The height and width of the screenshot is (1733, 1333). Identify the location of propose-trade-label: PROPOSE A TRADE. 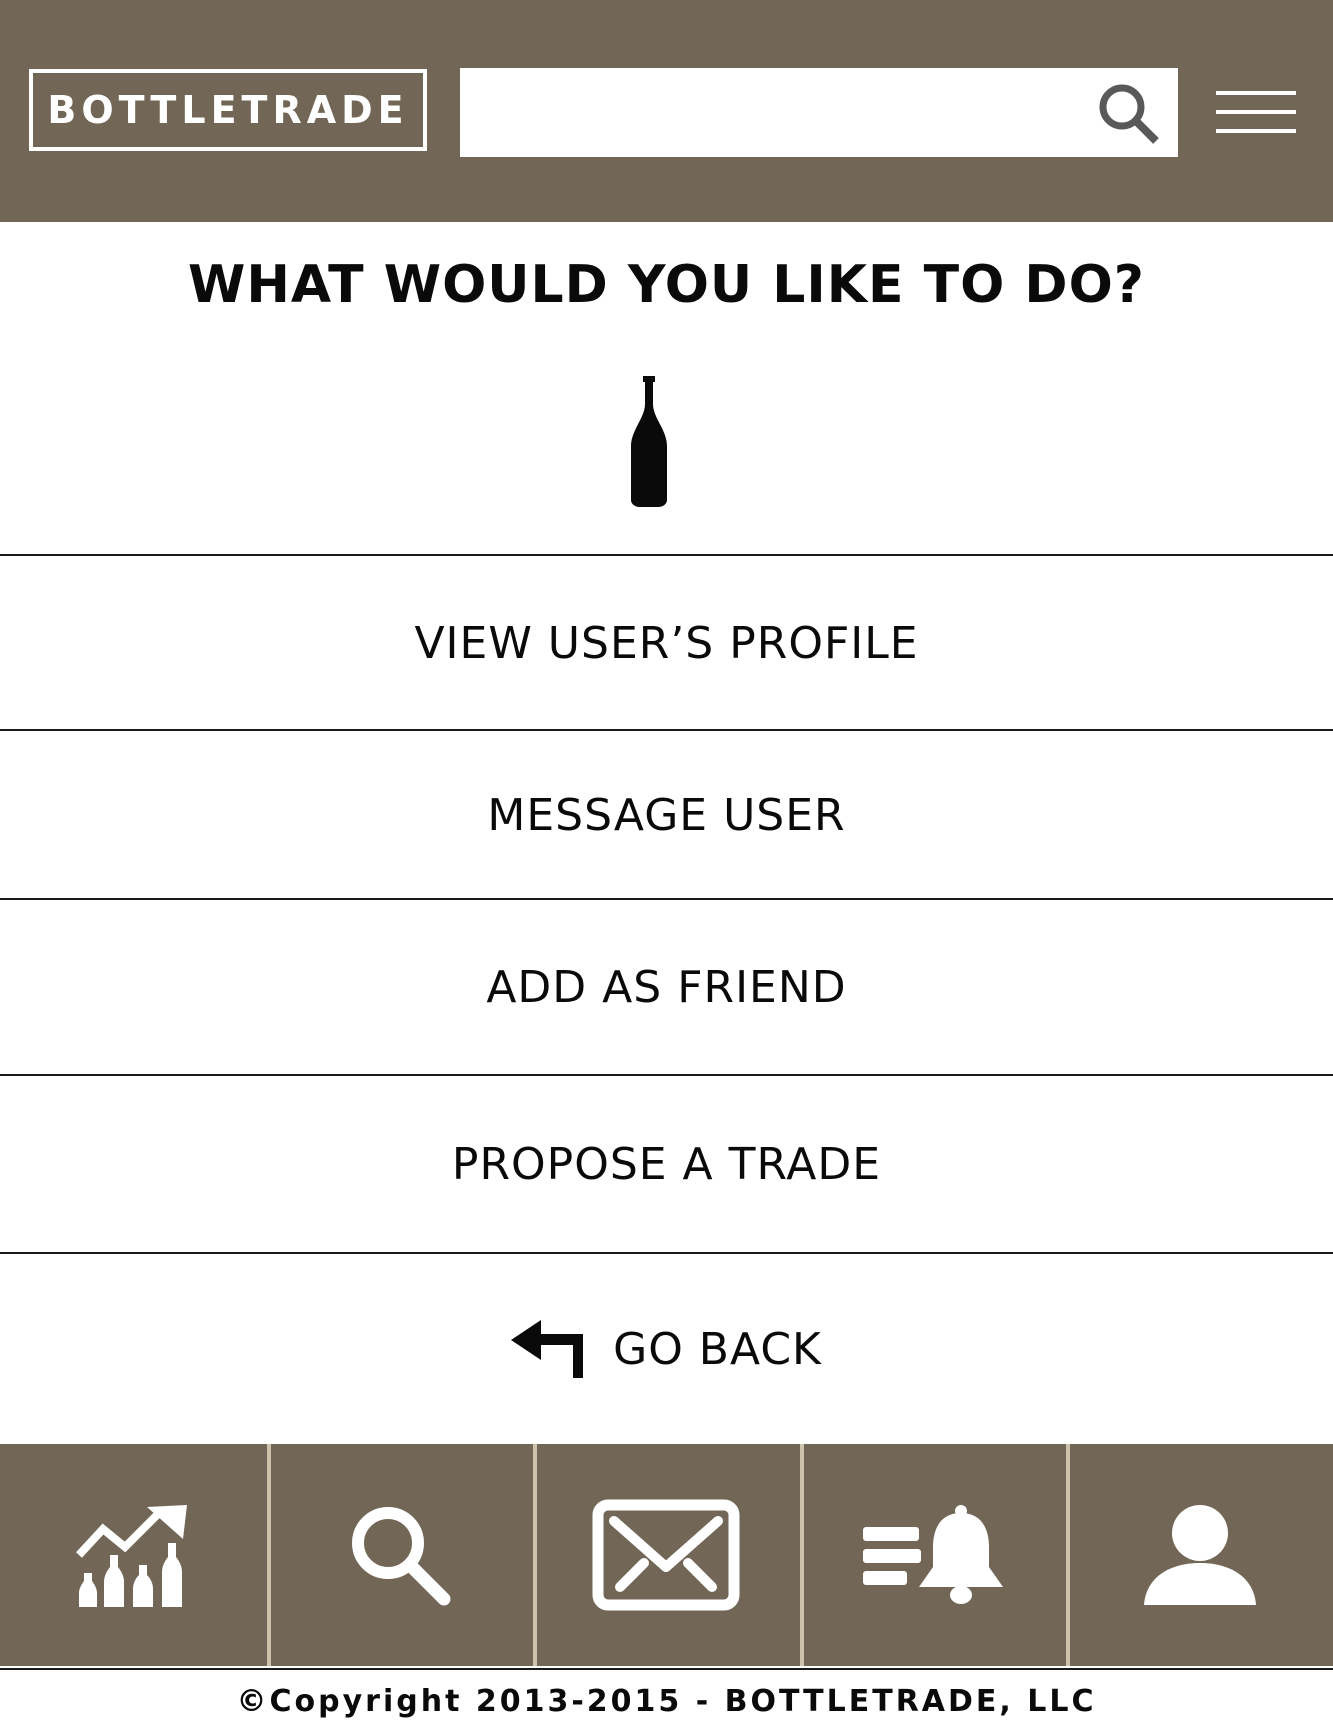
(666, 1164).